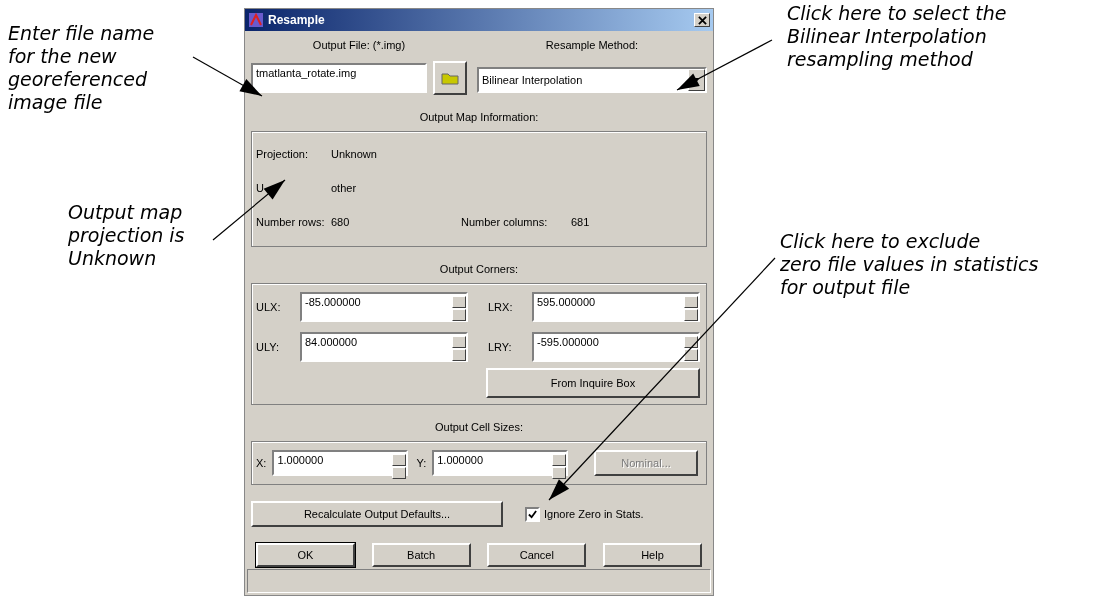 This screenshot has width=1115, height=599. What do you see at coordinates (478, 427) in the screenshot?
I see `section-heading: Output Cell Sizes:` at bounding box center [478, 427].